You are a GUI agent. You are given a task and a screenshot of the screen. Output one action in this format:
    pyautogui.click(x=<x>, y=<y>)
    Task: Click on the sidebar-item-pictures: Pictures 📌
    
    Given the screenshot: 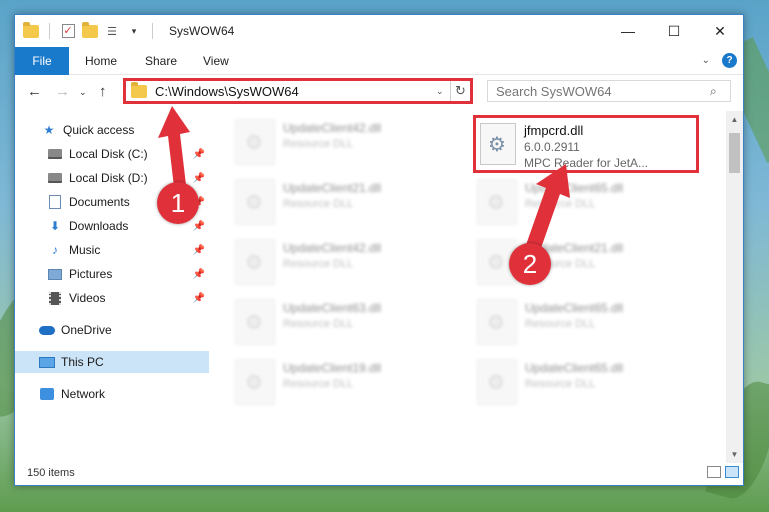 What is the action you would take?
    pyautogui.click(x=112, y=274)
    